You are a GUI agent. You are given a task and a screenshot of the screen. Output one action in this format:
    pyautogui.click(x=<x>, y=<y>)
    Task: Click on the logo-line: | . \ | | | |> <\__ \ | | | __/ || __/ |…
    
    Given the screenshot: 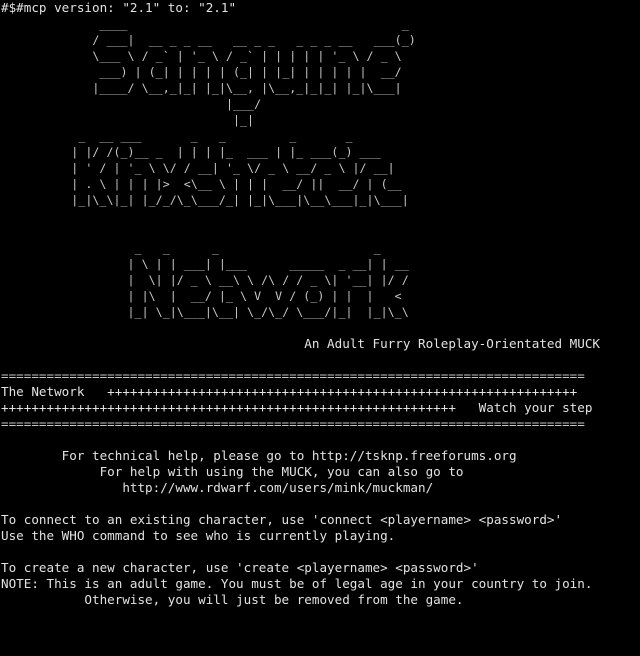 What is the action you would take?
    pyautogui.click(x=201, y=184)
    